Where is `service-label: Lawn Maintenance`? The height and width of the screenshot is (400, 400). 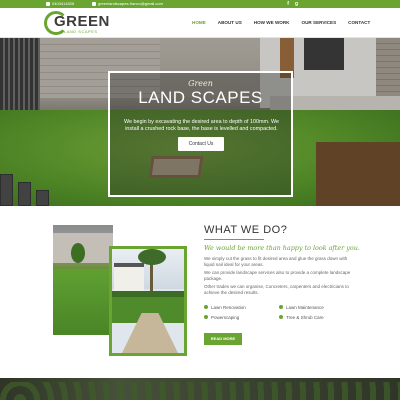
service-label: Lawn Maintenance is located at coordinates (305, 307).